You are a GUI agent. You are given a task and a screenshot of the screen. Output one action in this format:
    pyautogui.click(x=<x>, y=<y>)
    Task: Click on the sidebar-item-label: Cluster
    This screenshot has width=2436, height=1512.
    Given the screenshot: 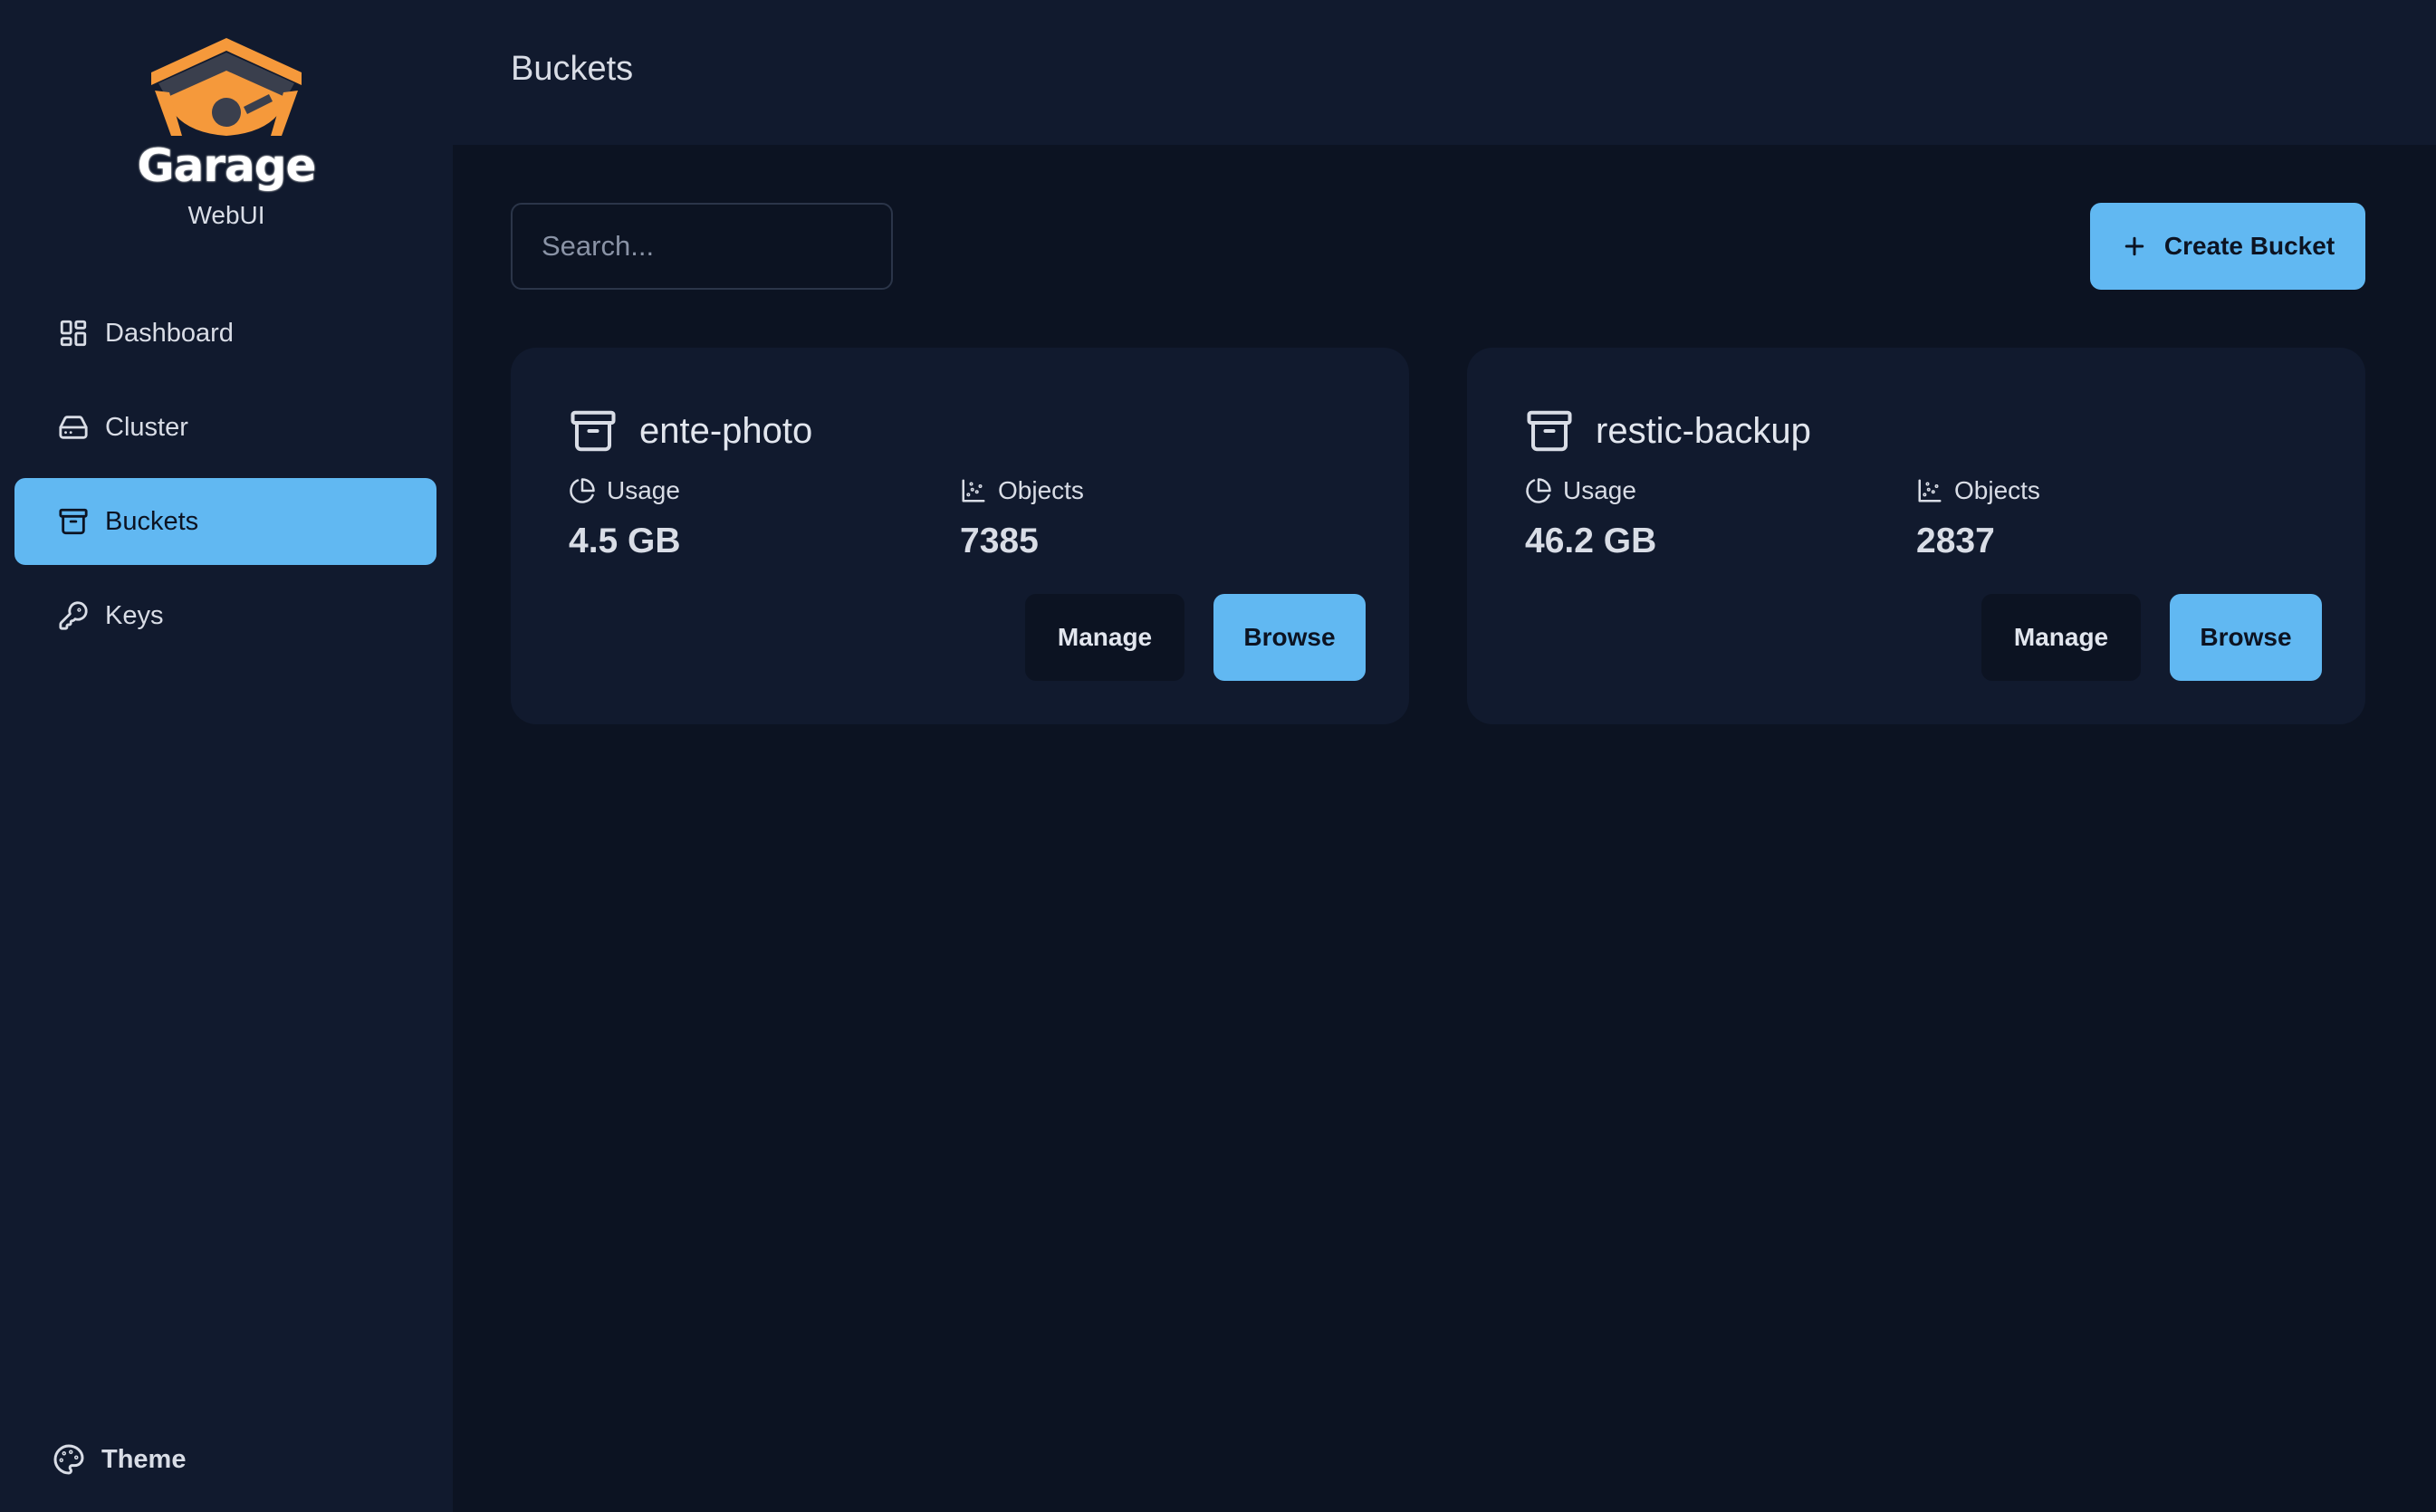 What is the action you would take?
    pyautogui.click(x=146, y=427)
    